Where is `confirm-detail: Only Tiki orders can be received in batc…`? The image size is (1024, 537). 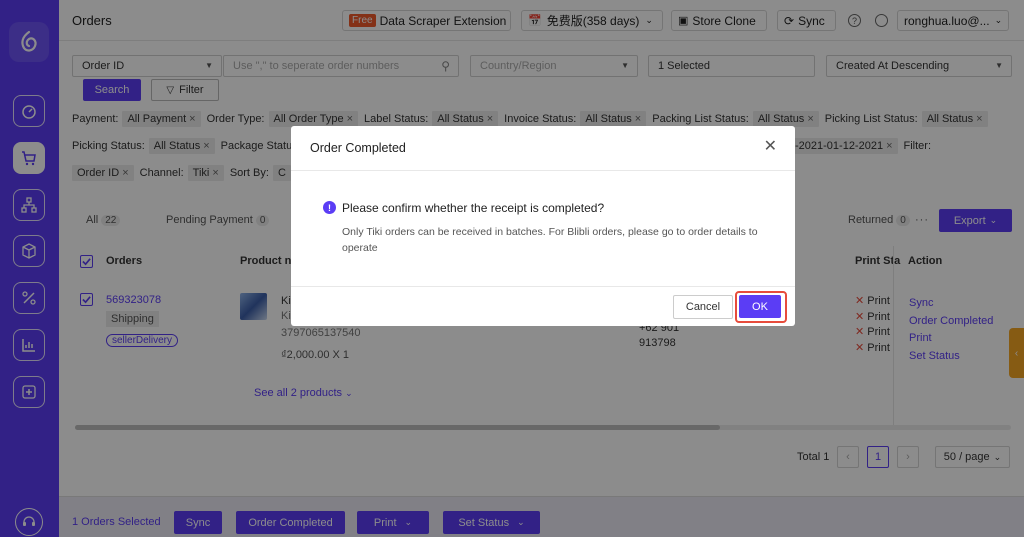
confirm-detail: Only Tiki orders can be received in batc… is located at coordinates (550, 240).